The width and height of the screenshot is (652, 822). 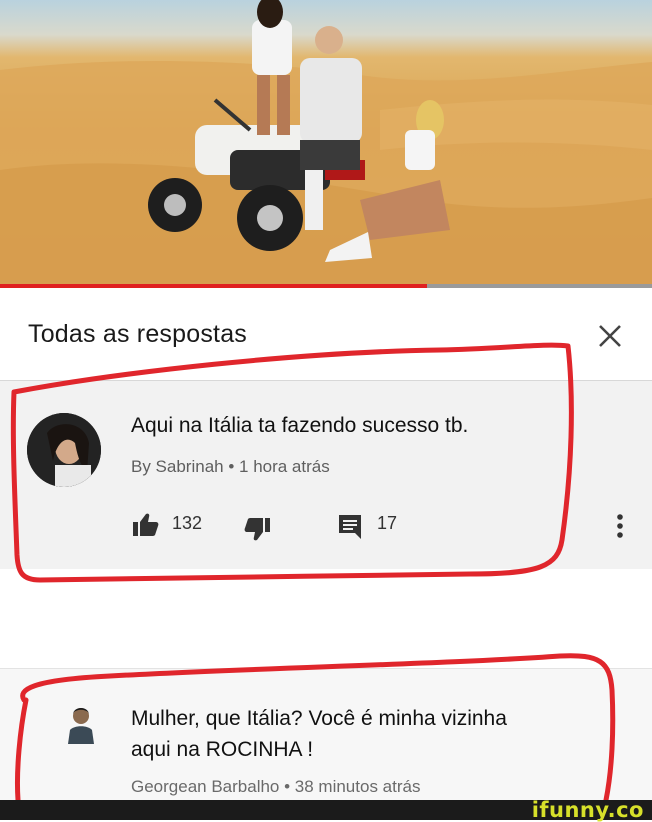 I want to click on ifunny-watermark: ifunny.co, so click(x=587, y=810).